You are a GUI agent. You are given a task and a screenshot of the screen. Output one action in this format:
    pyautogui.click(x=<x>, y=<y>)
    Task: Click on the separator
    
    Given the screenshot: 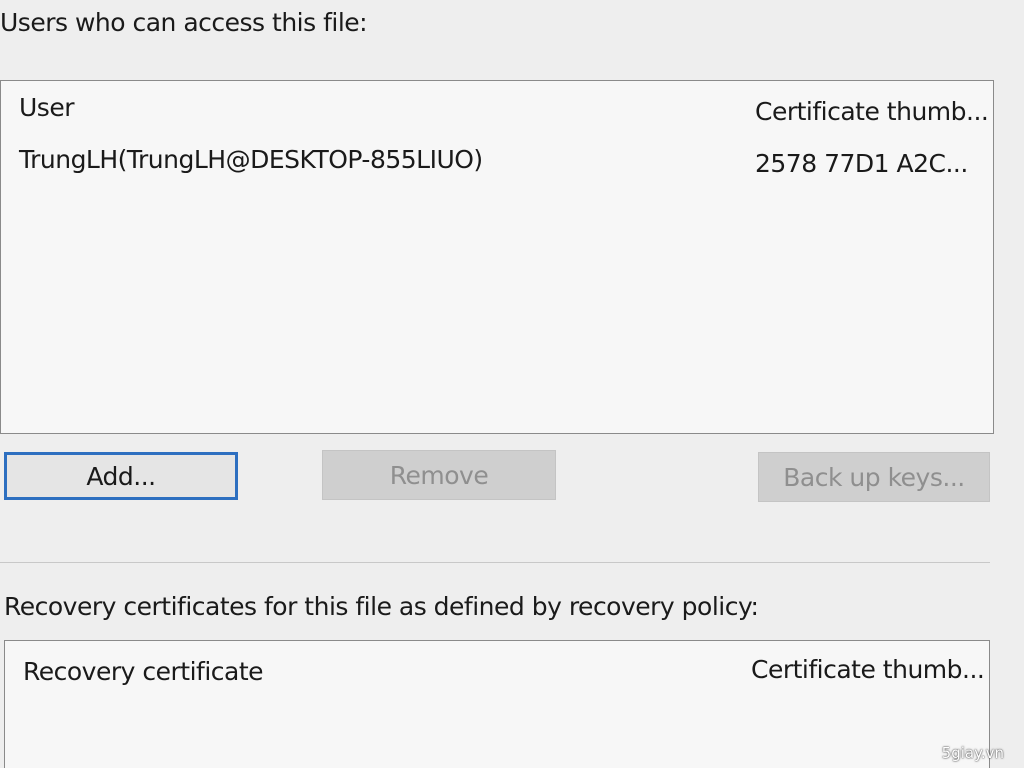 What is the action you would take?
    pyautogui.click(x=495, y=562)
    